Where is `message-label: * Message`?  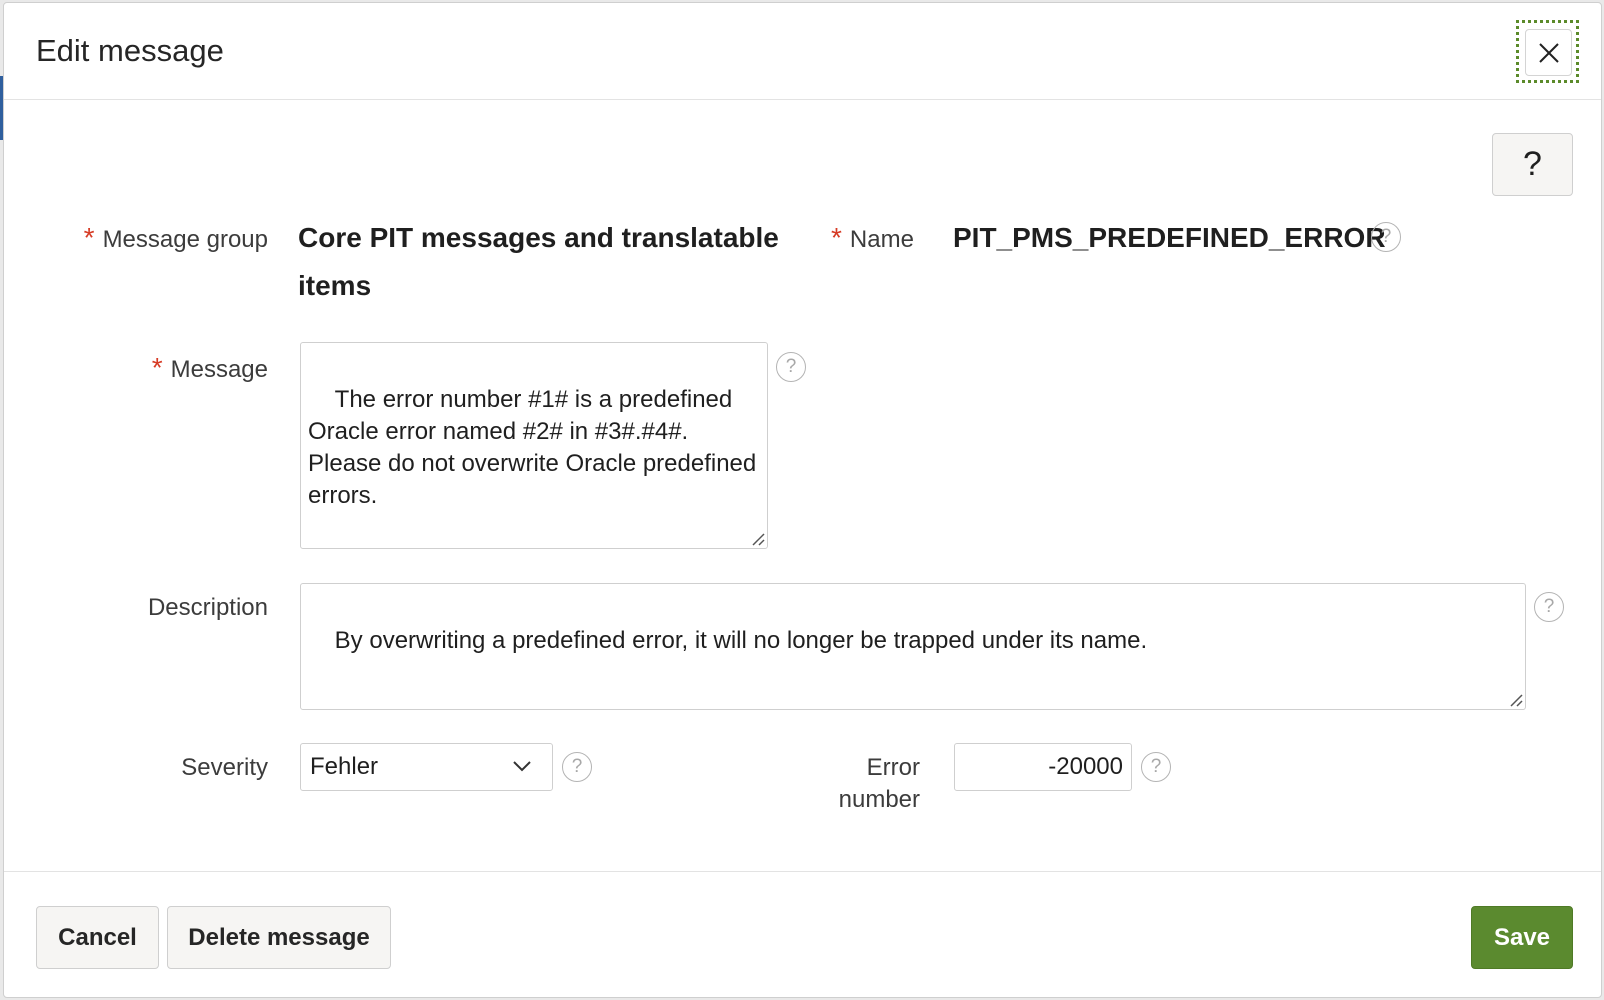
message-label: * Message is located at coordinates (209, 367).